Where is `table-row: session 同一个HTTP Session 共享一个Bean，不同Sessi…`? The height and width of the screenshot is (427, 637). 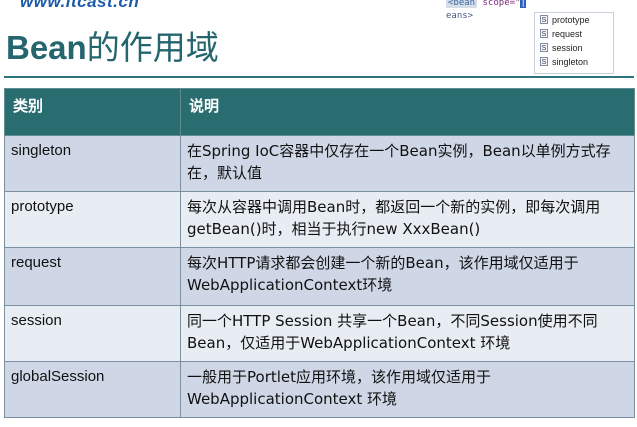 table-row: session 同一个HTTP Session 共享一个Bean，不同Sessi… is located at coordinates (319, 333).